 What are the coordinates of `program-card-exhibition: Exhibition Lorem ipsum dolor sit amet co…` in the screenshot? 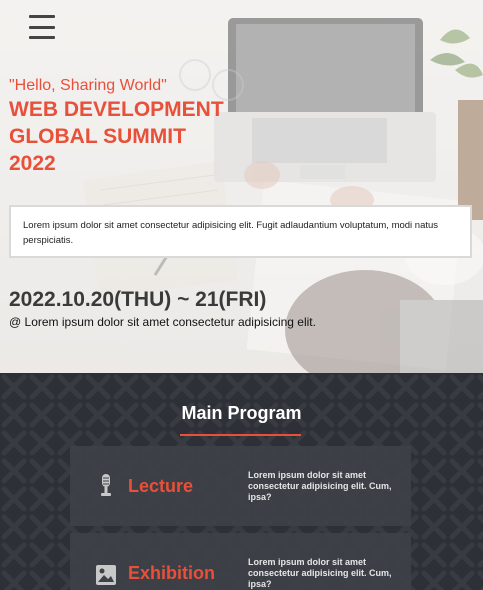 It's located at (240, 561).